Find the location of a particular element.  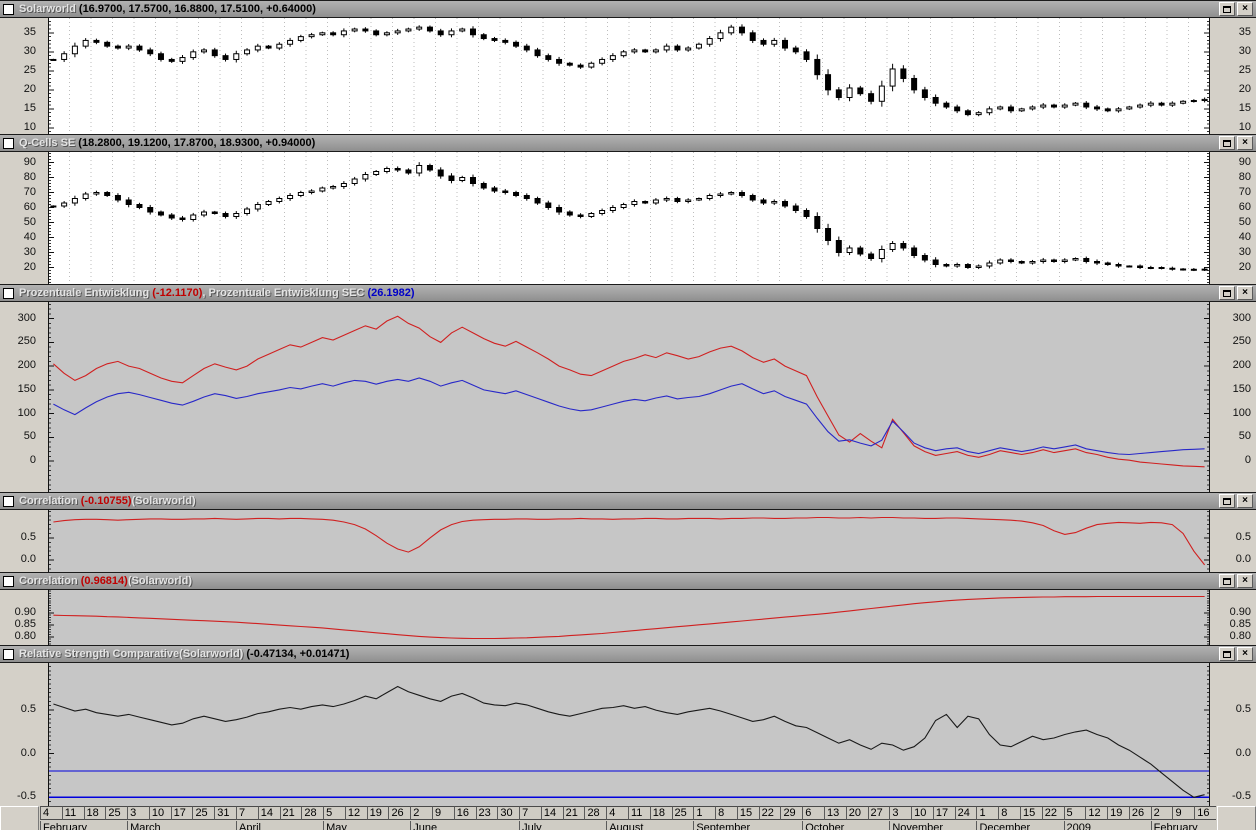

y-tick-label: 300 is located at coordinates (26, 317).